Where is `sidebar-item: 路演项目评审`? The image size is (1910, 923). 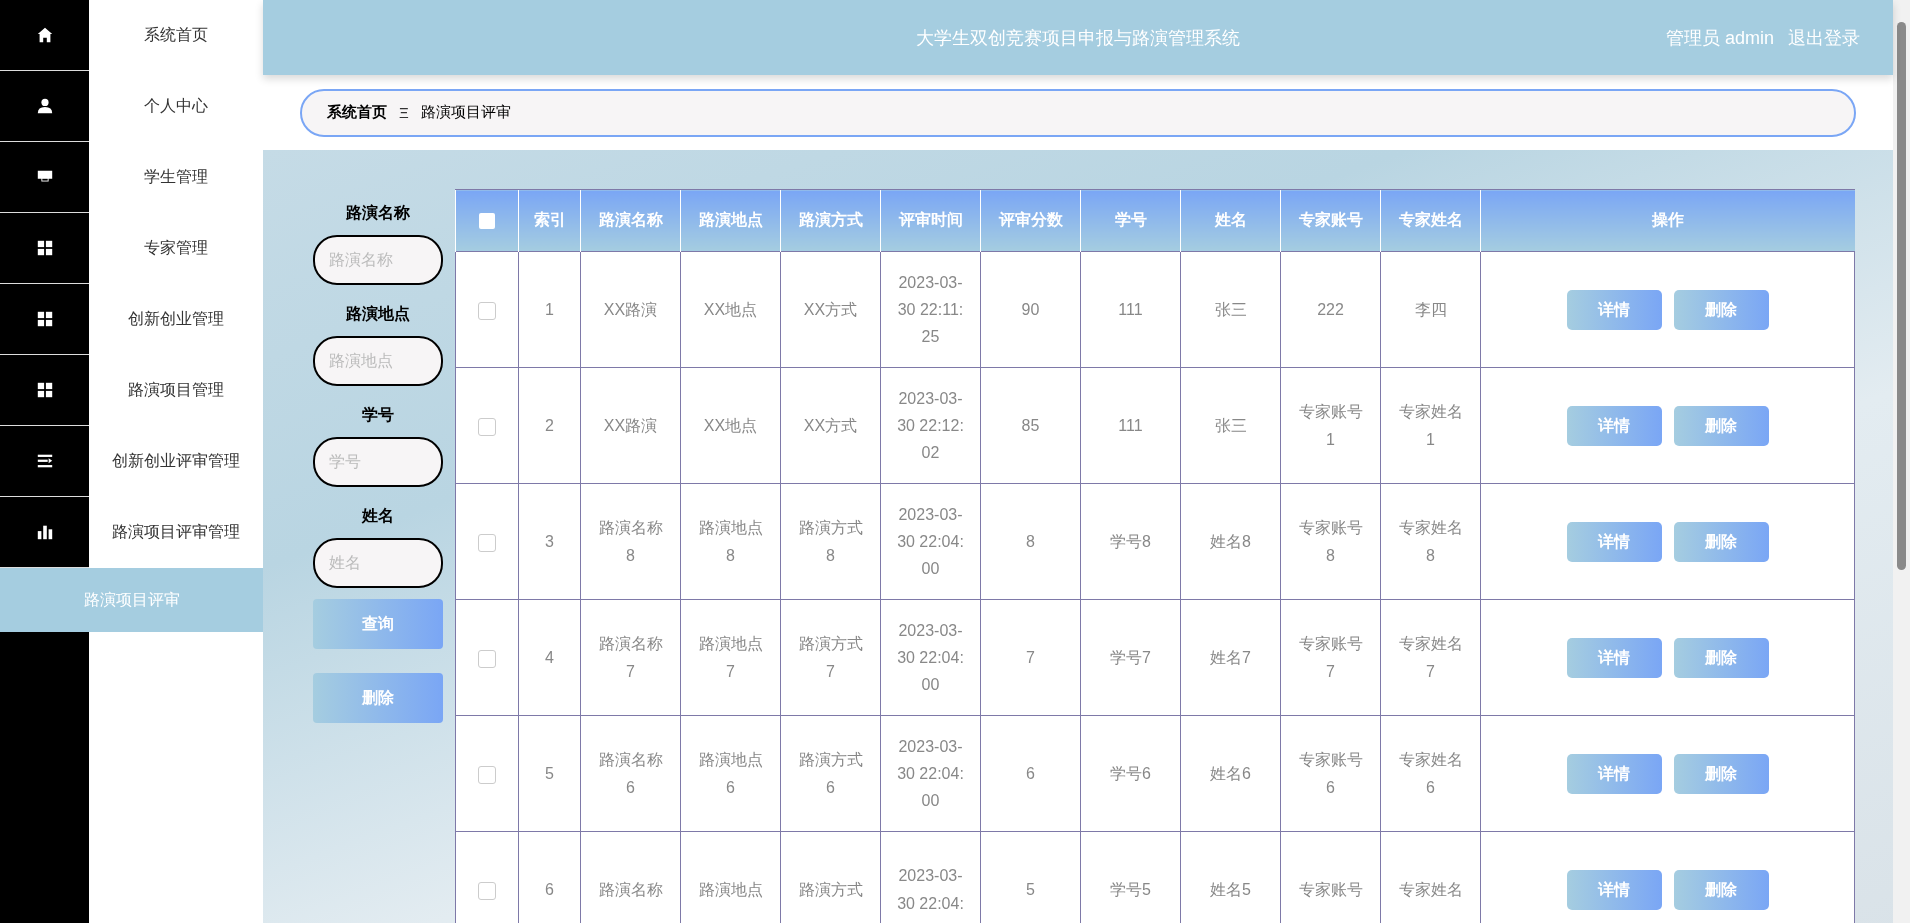 sidebar-item: 路演项目评审 is located at coordinates (131, 600).